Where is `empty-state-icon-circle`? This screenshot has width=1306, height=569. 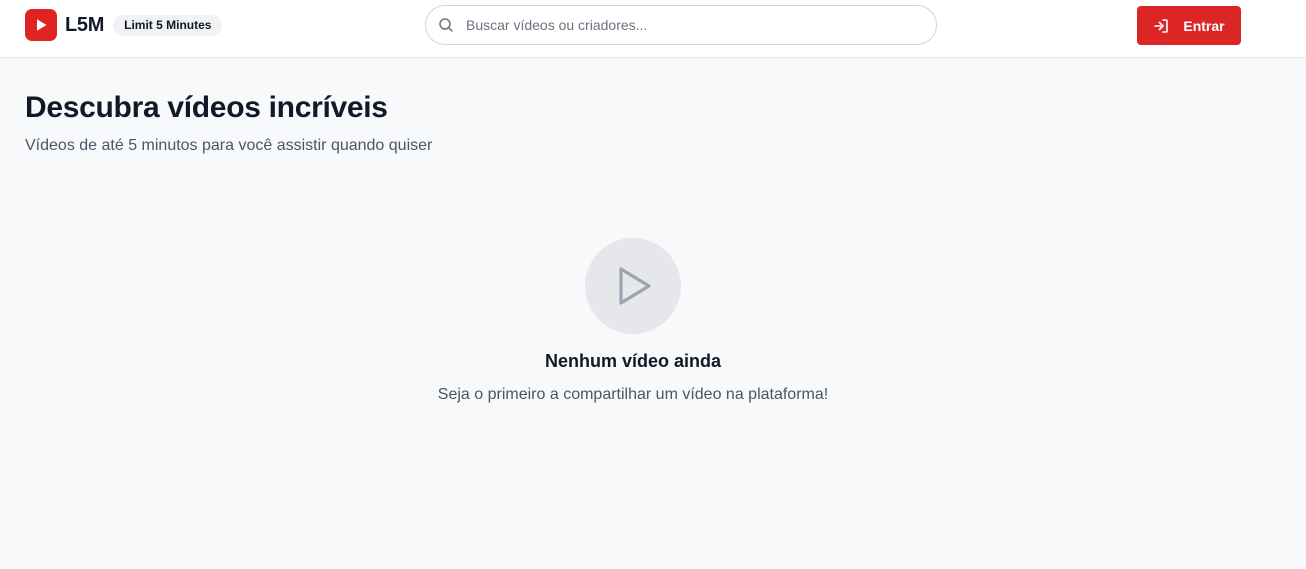 empty-state-icon-circle is located at coordinates (633, 286).